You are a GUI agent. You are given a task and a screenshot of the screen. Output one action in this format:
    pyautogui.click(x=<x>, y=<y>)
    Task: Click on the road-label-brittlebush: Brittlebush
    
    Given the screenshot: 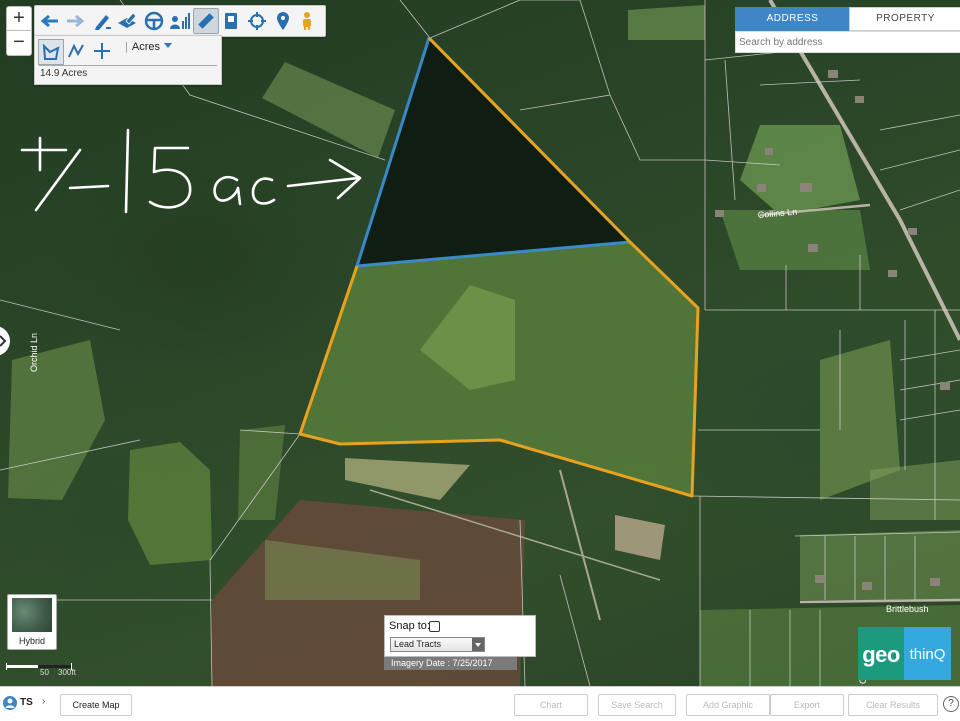 What is the action you would take?
    pyautogui.click(x=907, y=609)
    